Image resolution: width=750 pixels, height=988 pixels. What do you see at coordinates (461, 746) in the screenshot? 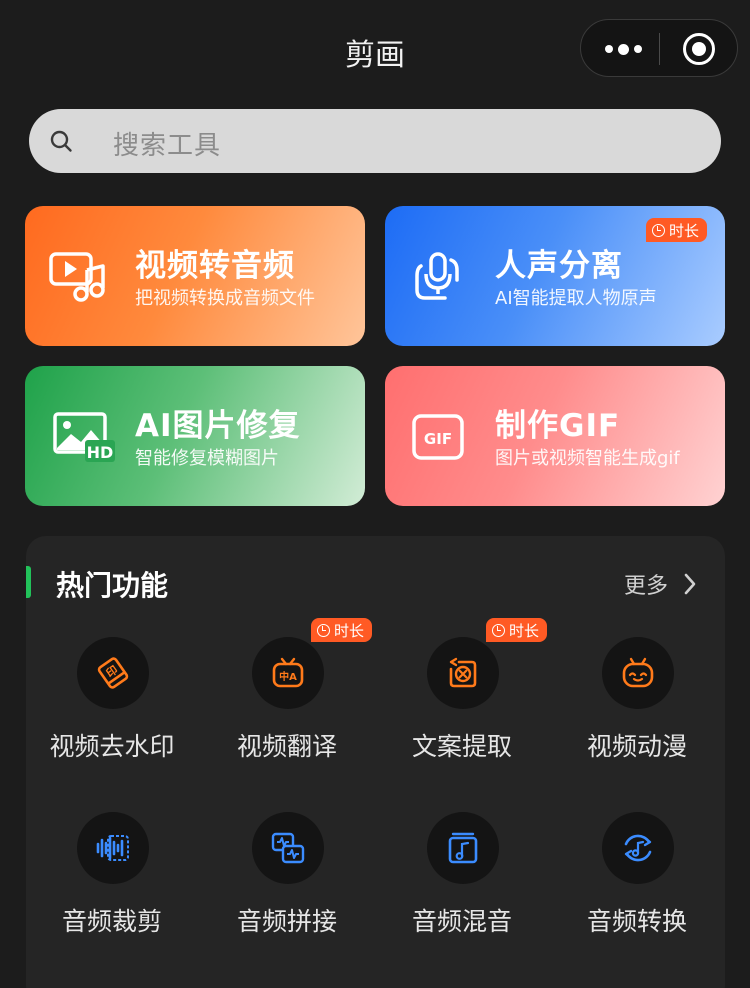
I see `tool-label: 文案提取` at bounding box center [461, 746].